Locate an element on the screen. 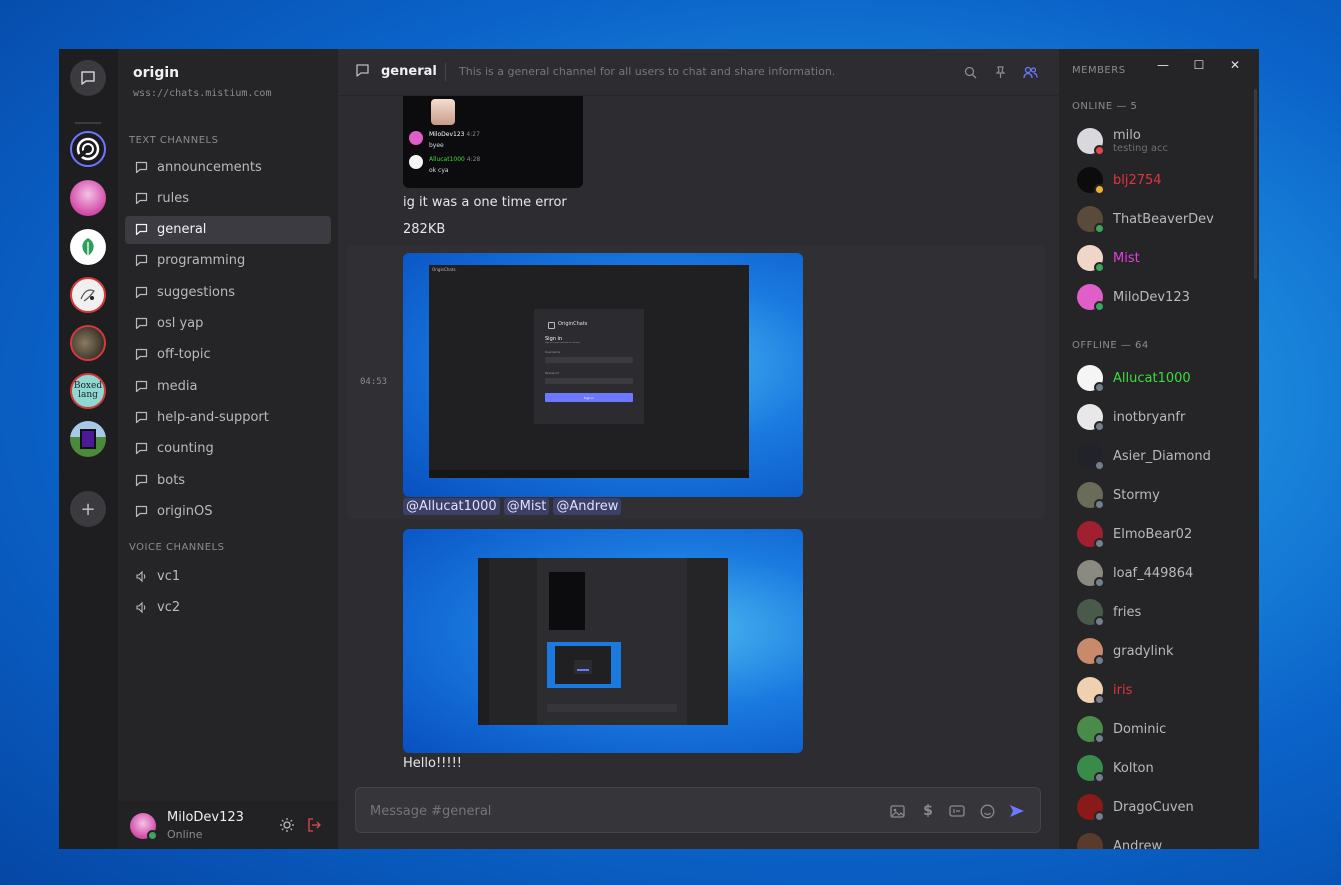 This screenshot has width=1341, height=885. channel-item: originOS is located at coordinates (228, 511).